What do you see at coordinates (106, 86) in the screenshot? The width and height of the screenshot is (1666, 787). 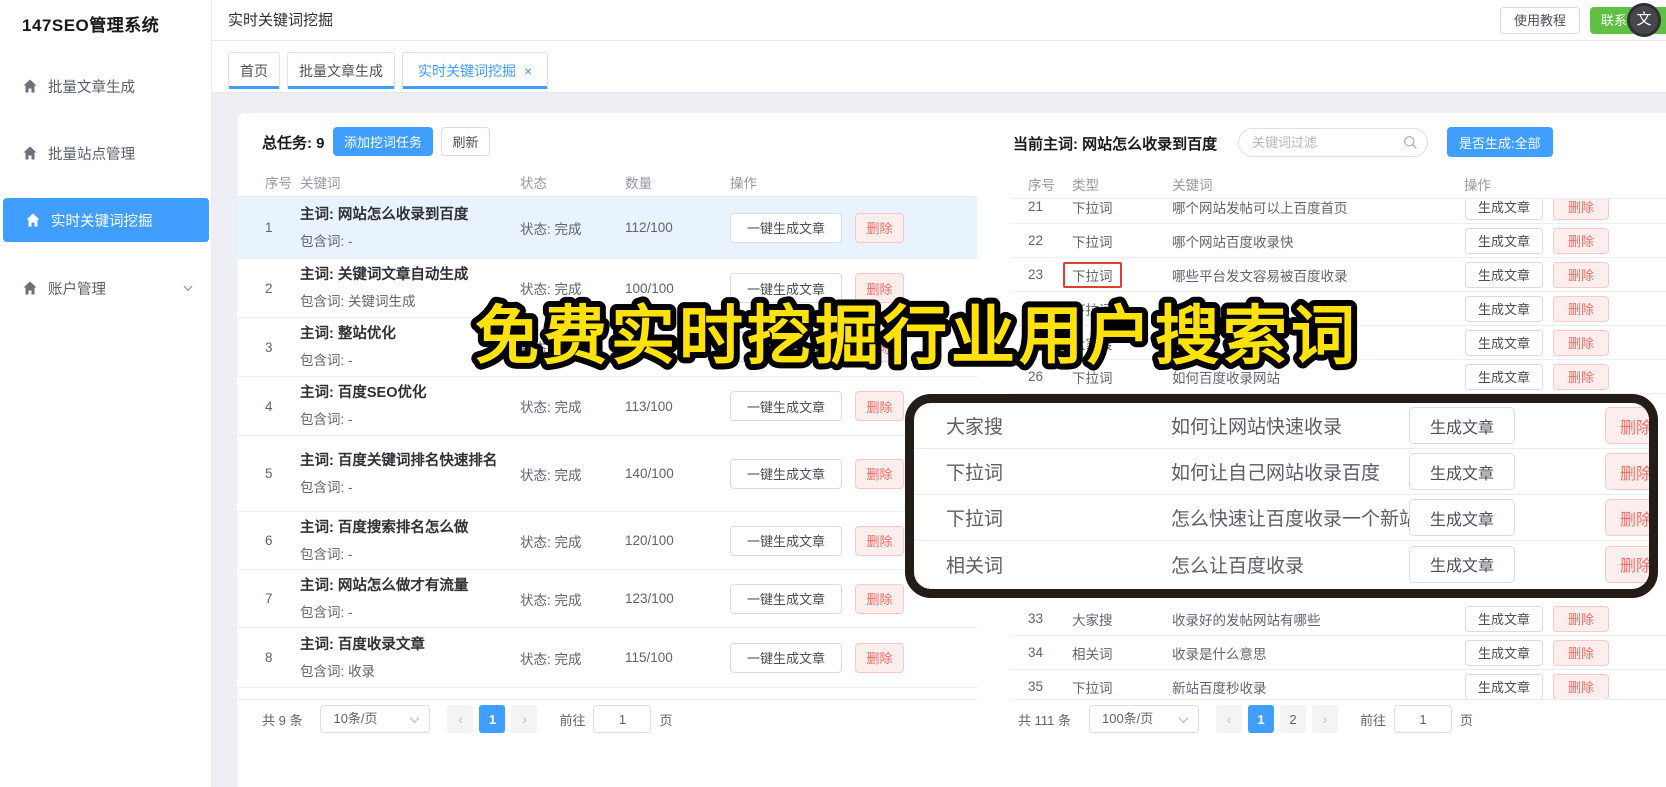 I see `sidebar-item-batch-articles: 批量文章生成` at bounding box center [106, 86].